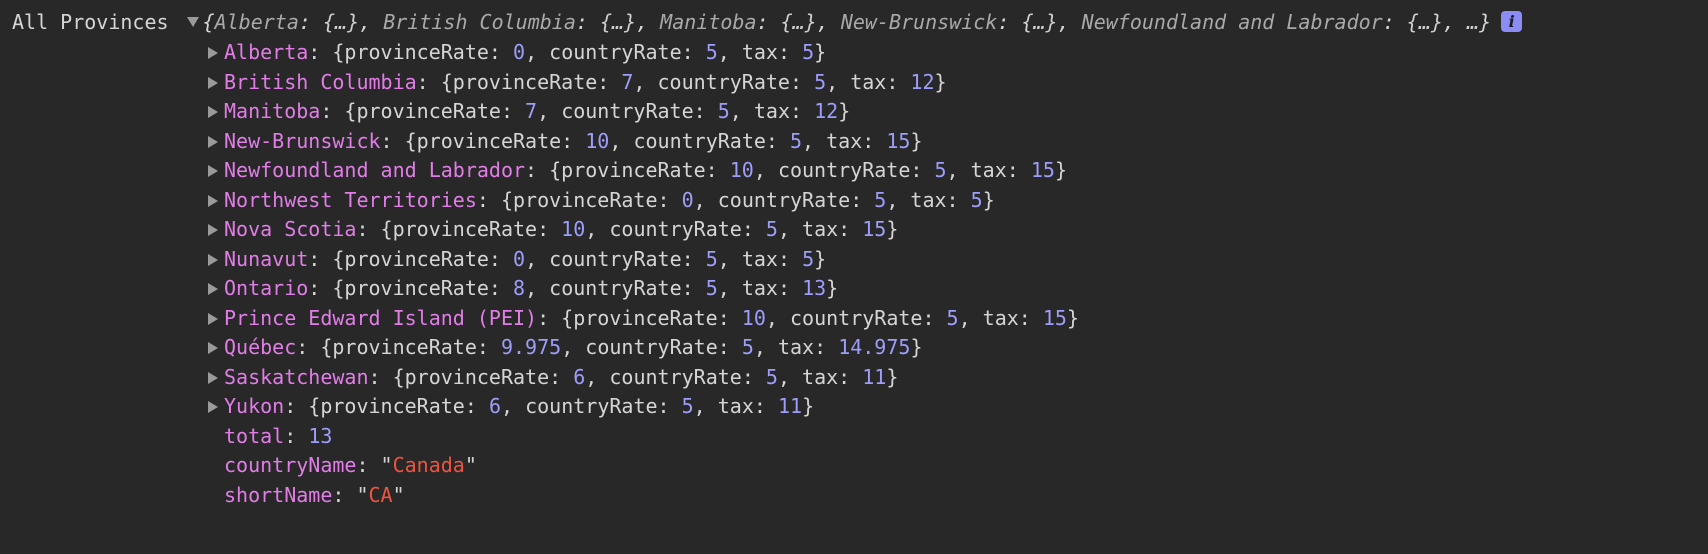  What do you see at coordinates (192, 22) in the screenshot?
I see `expand-triangle-icon` at bounding box center [192, 22].